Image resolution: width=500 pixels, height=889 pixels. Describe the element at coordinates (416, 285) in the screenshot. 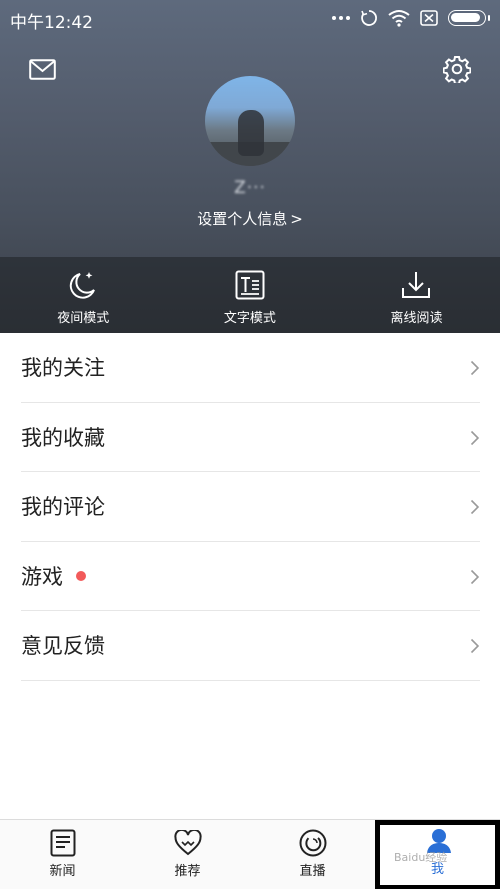

I see `download-icon` at that location.